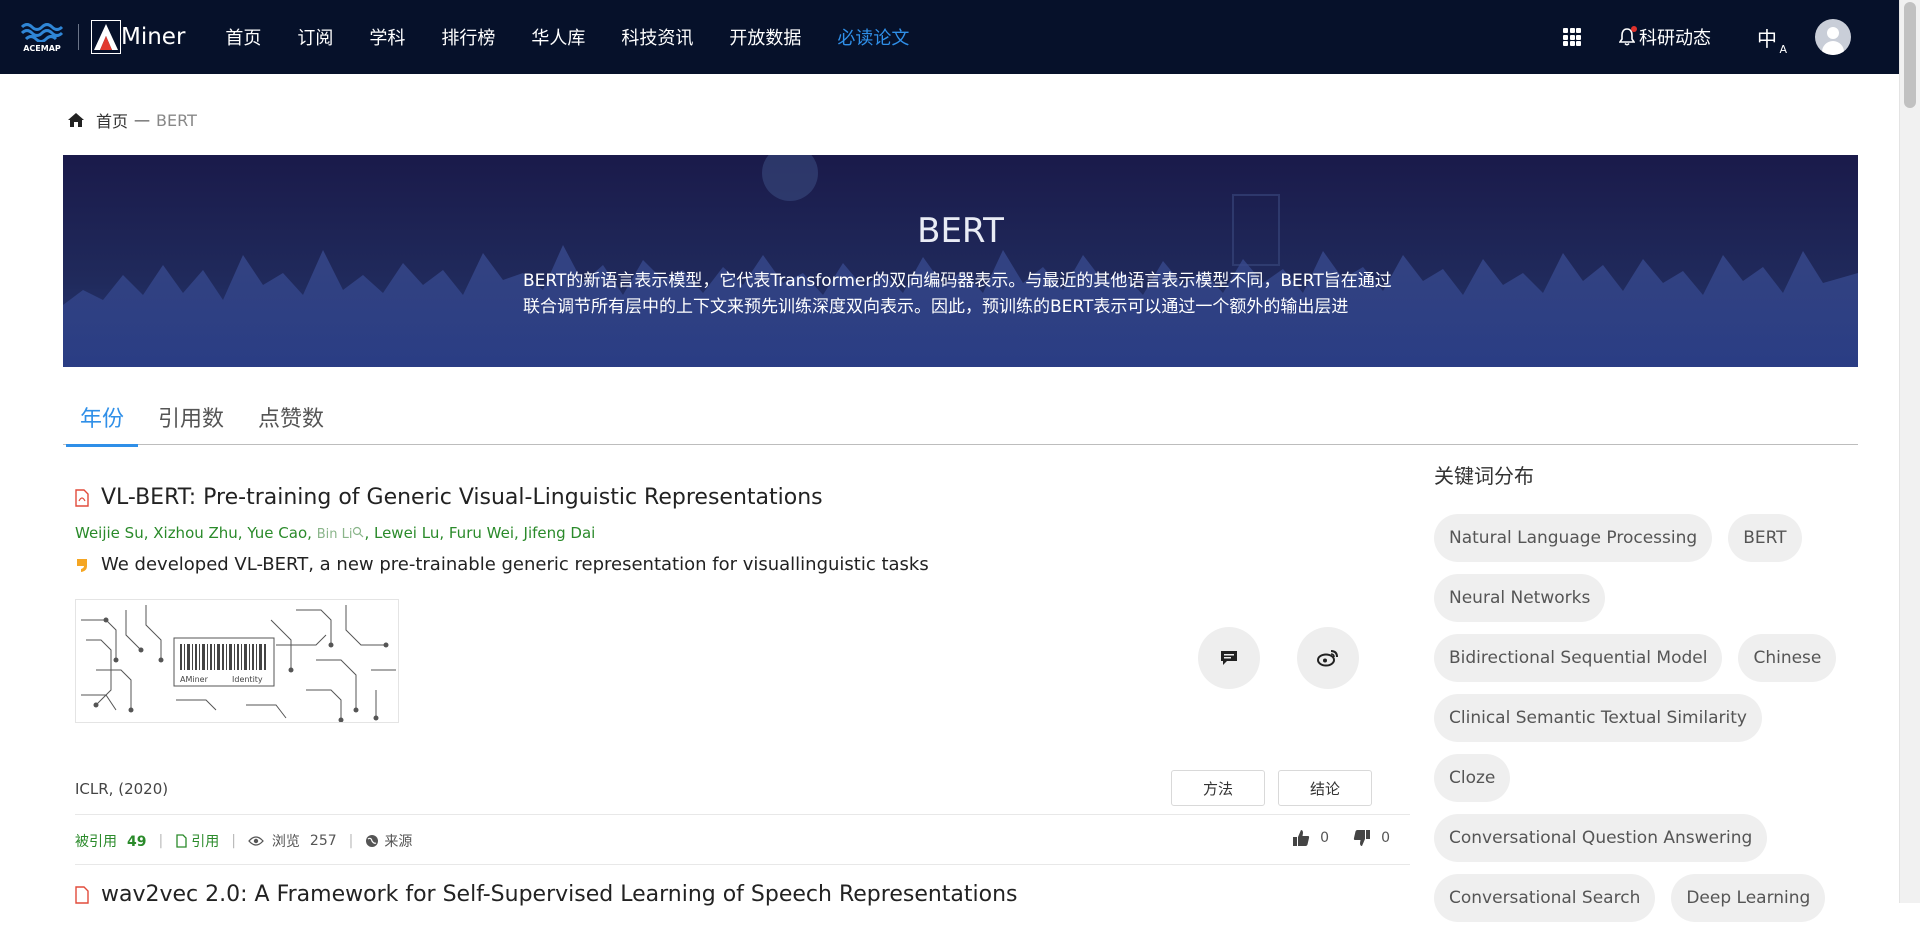 Image resolution: width=1920 pixels, height=934 pixels. What do you see at coordinates (181, 841) in the screenshot?
I see `cite-icon` at bounding box center [181, 841].